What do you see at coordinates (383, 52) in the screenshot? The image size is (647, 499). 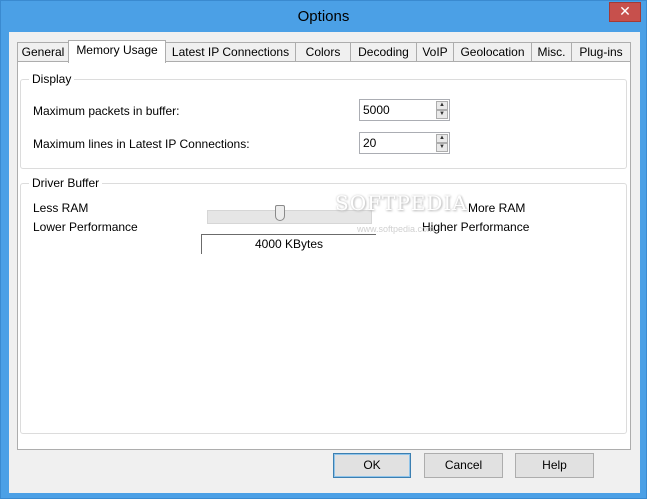 I see `tab-decoding: Decoding` at bounding box center [383, 52].